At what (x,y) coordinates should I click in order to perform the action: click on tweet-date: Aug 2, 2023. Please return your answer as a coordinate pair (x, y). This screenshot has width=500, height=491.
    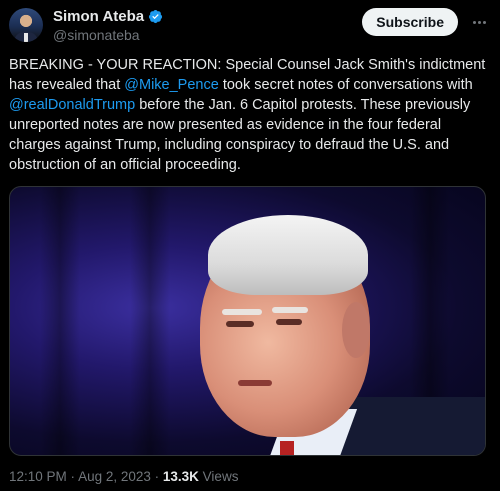
    Looking at the image, I should click on (114, 476).